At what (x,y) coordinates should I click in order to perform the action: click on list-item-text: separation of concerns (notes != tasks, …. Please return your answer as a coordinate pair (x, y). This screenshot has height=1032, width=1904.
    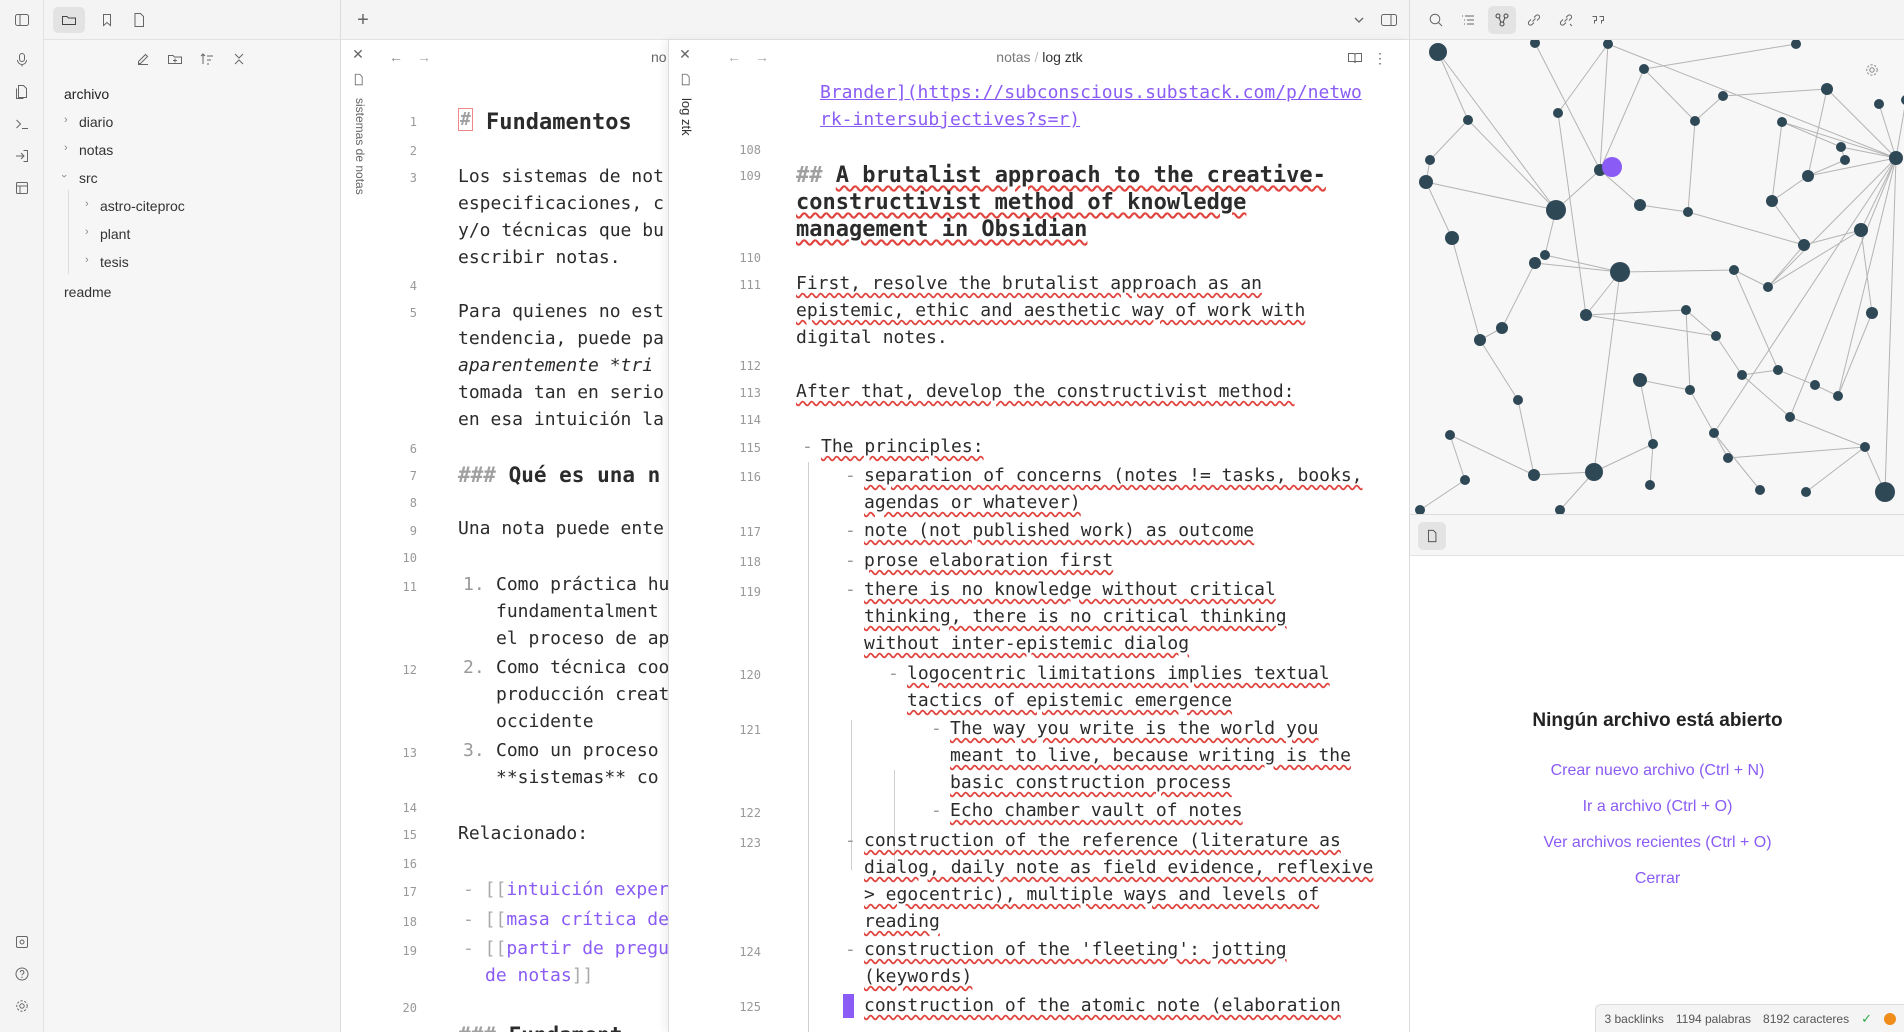
    Looking at the image, I should click on (1113, 475).